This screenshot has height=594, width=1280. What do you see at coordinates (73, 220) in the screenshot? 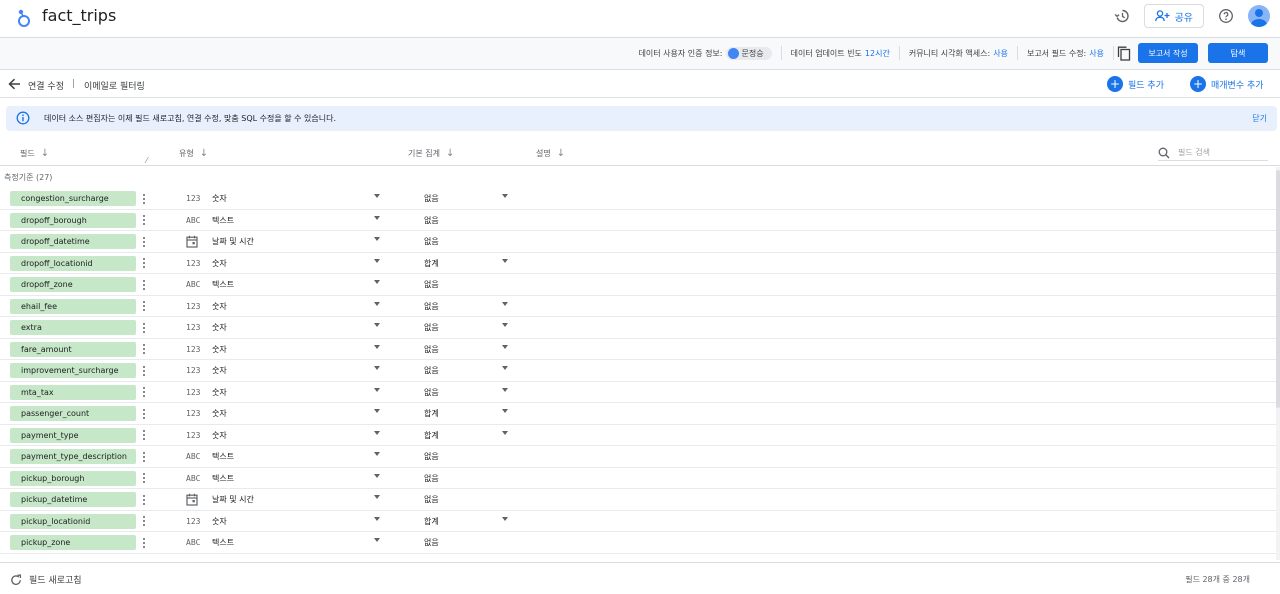
I see `field-name-chip: dropoff_borough` at bounding box center [73, 220].